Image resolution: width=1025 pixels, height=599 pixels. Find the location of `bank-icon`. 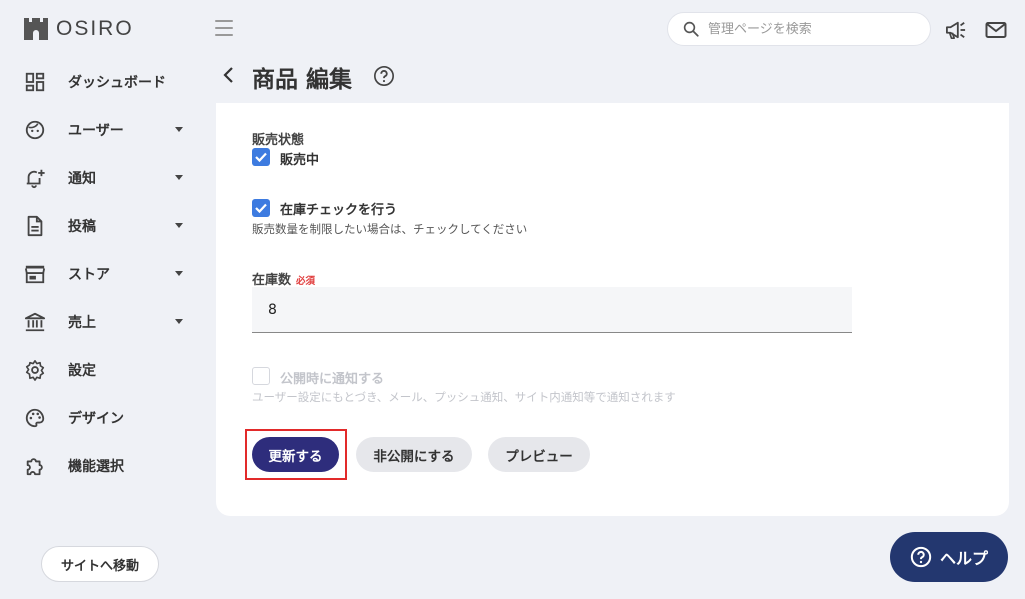

bank-icon is located at coordinates (35, 322).